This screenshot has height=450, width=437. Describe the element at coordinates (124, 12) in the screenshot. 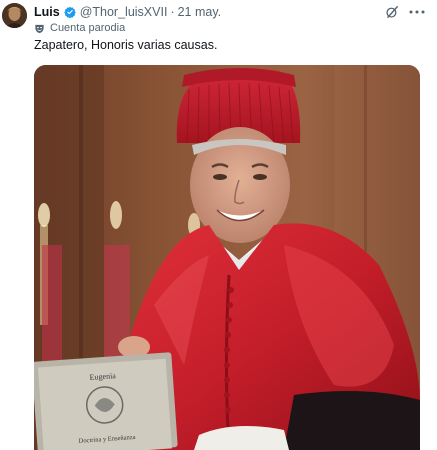

I see `author-handle: @Thor_luisXVII` at that location.